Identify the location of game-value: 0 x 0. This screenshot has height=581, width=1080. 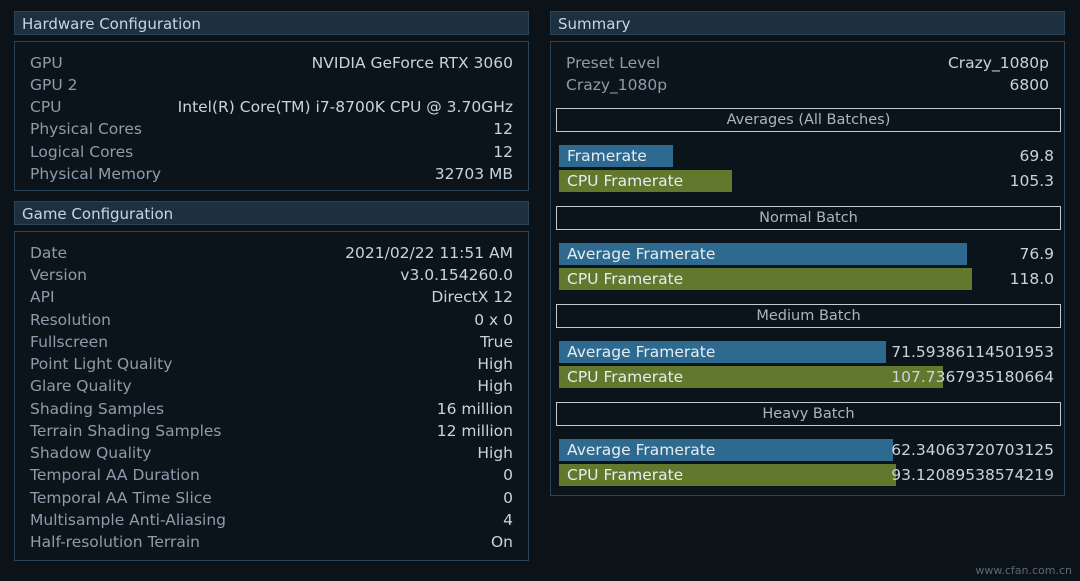
(493, 320).